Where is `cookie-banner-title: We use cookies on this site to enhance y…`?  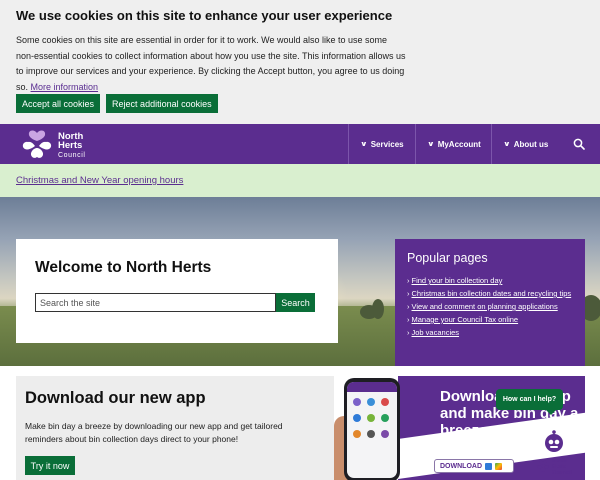
cookie-banner-title: We use cookies on this site to enhance y… is located at coordinates (204, 15).